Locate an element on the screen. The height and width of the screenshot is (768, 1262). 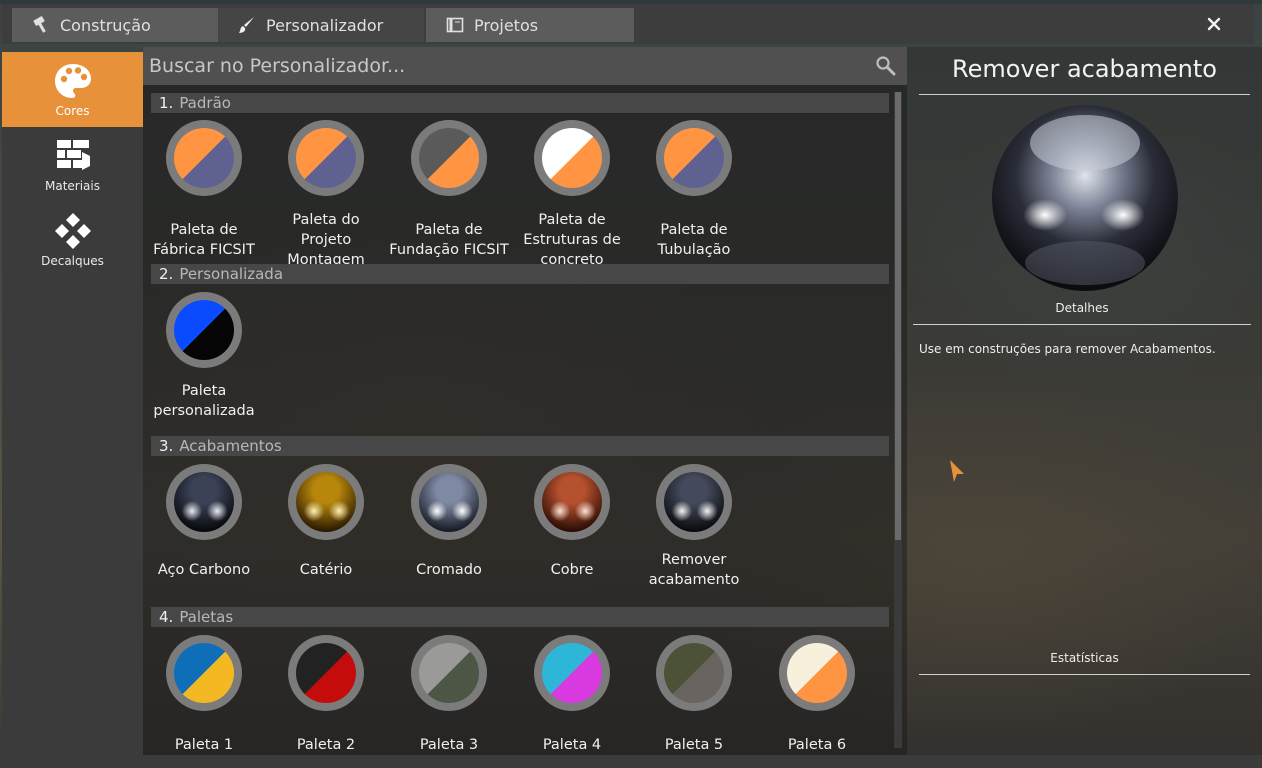
search-input is located at coordinates (507, 66).